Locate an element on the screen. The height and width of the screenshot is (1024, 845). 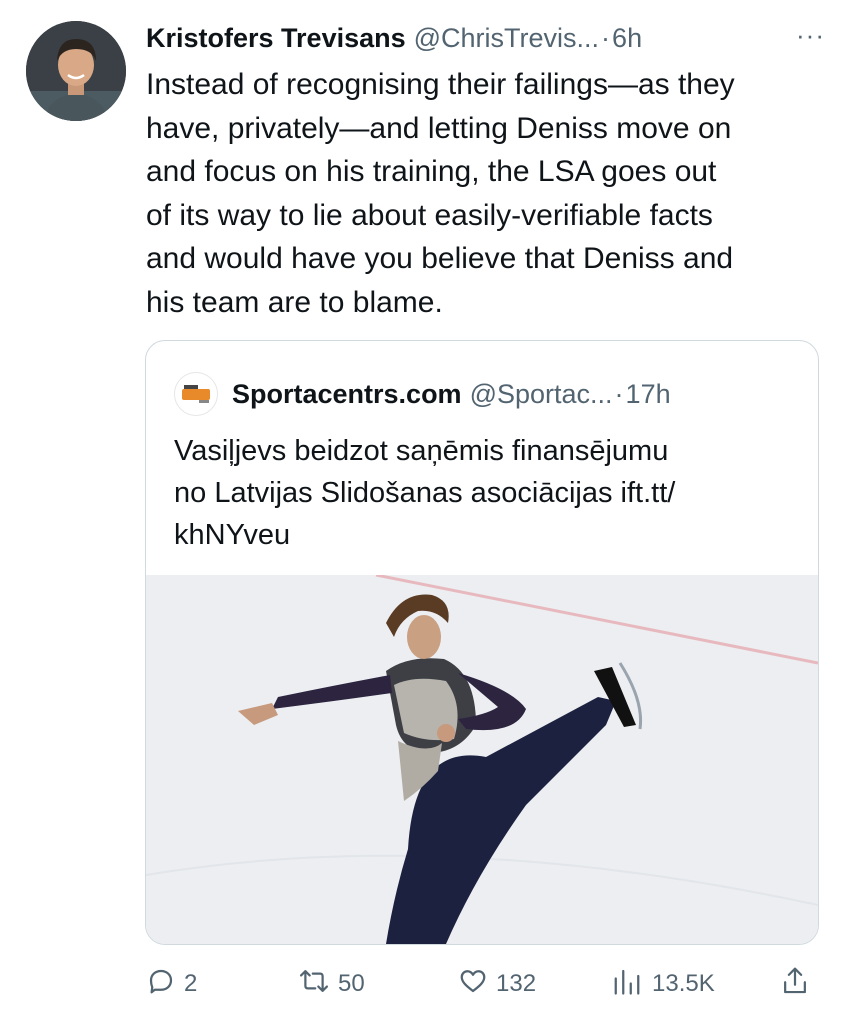
share-icon is located at coordinates (799, 984).